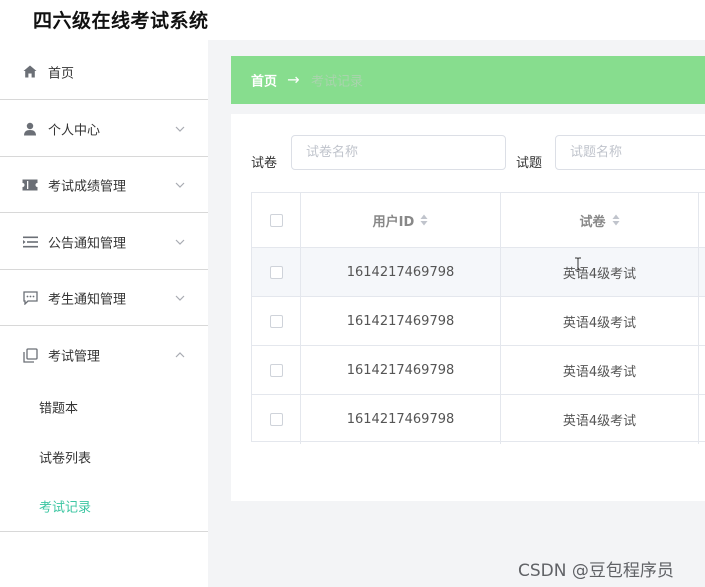  Describe the element at coordinates (393, 222) in the screenshot. I see `column-header-label: 用户ID` at that location.